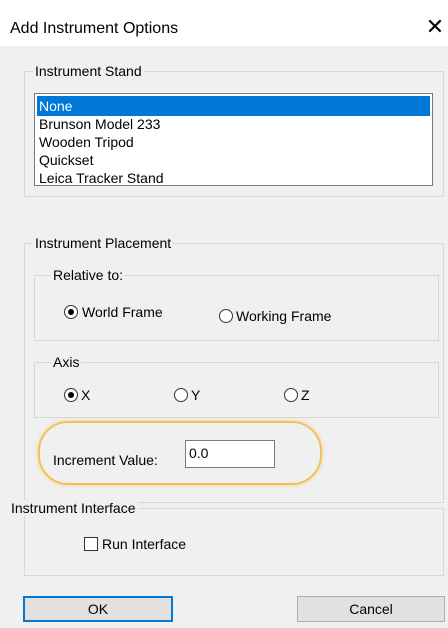 This screenshot has width=448, height=628. I want to click on working-frame-radio, so click(226, 316).